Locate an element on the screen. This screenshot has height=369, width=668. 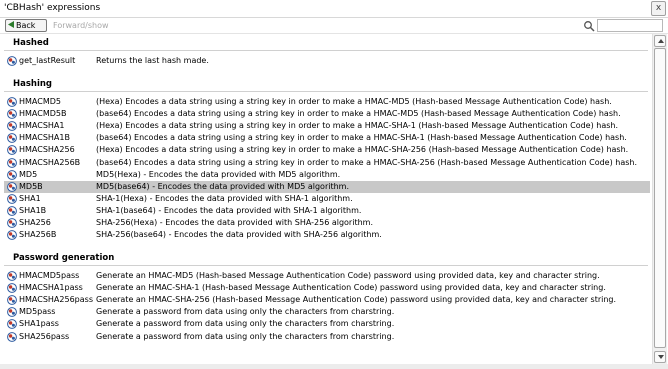
back-button-label: Back is located at coordinates (26, 25).